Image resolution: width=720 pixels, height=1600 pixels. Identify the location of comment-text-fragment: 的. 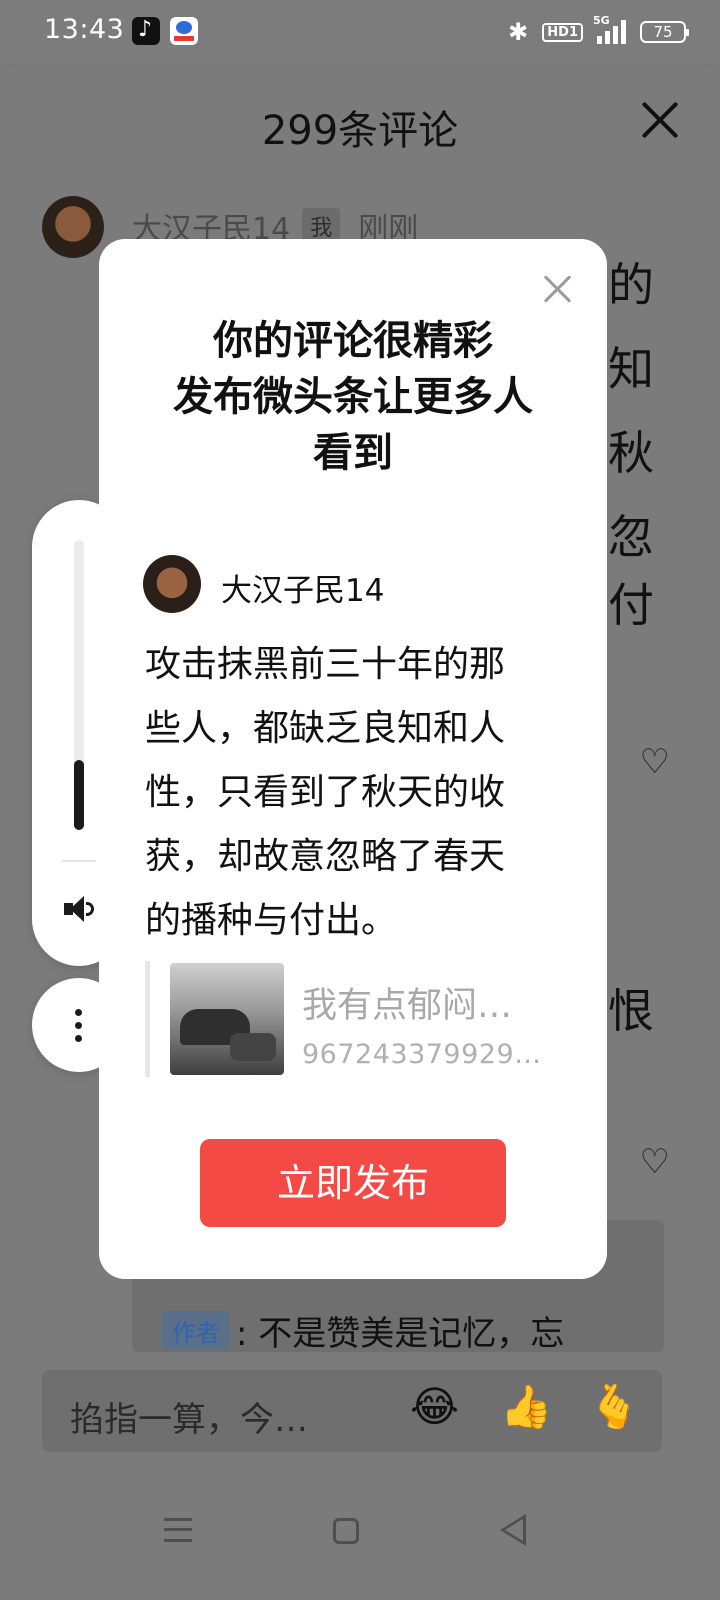
(631, 285).